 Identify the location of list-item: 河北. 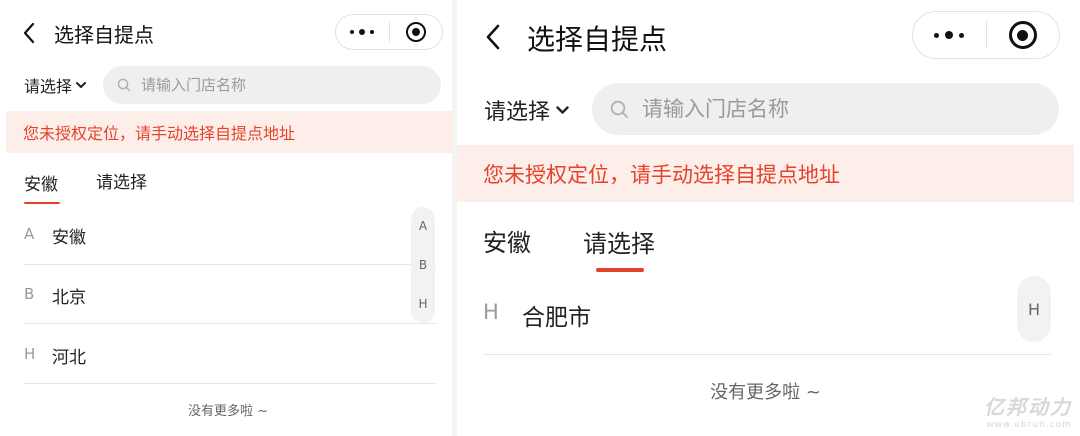
(69, 355).